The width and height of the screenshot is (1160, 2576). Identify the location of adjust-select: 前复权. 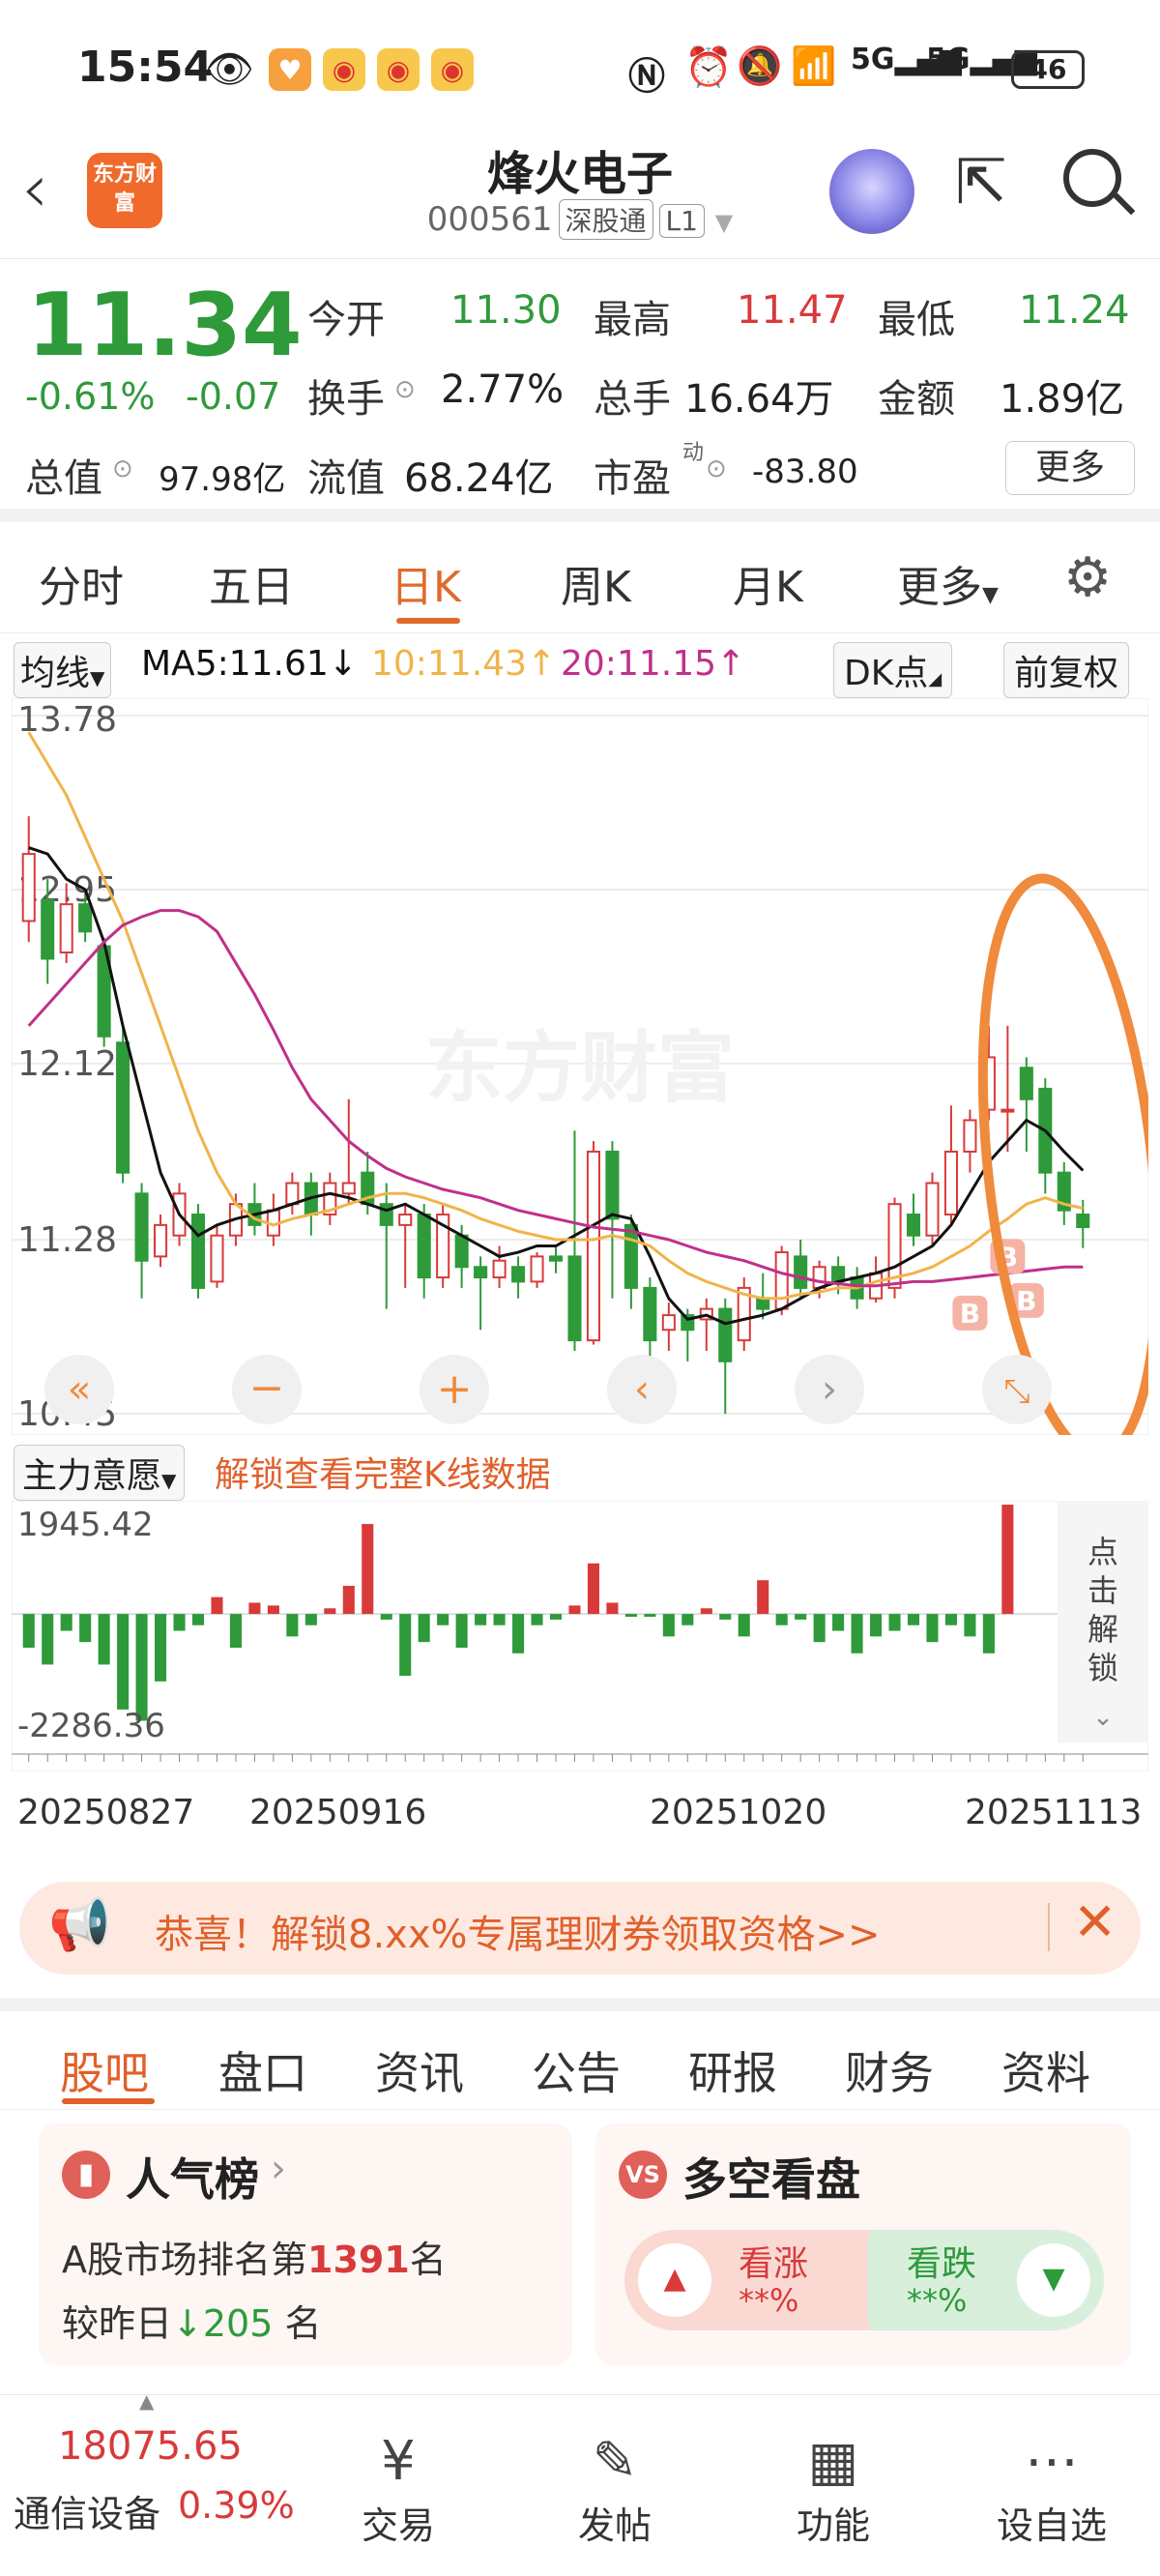
(1066, 670).